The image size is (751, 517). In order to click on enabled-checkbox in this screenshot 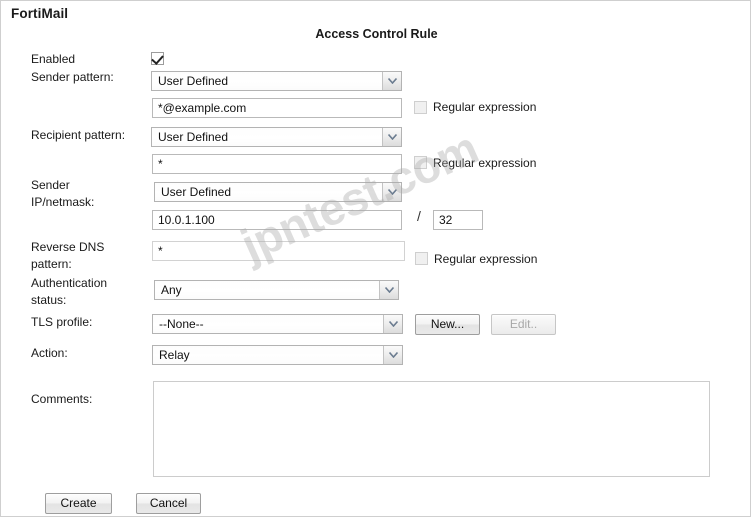, I will do `click(157, 58)`.